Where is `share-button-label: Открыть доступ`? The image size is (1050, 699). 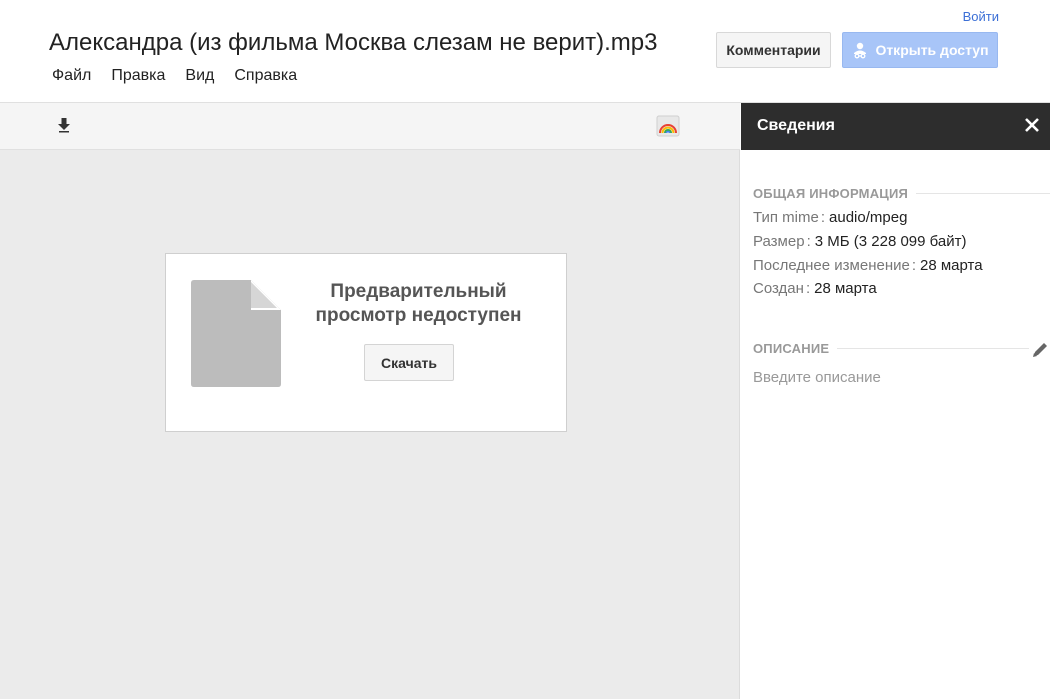 share-button-label: Открыть доступ is located at coordinates (932, 50).